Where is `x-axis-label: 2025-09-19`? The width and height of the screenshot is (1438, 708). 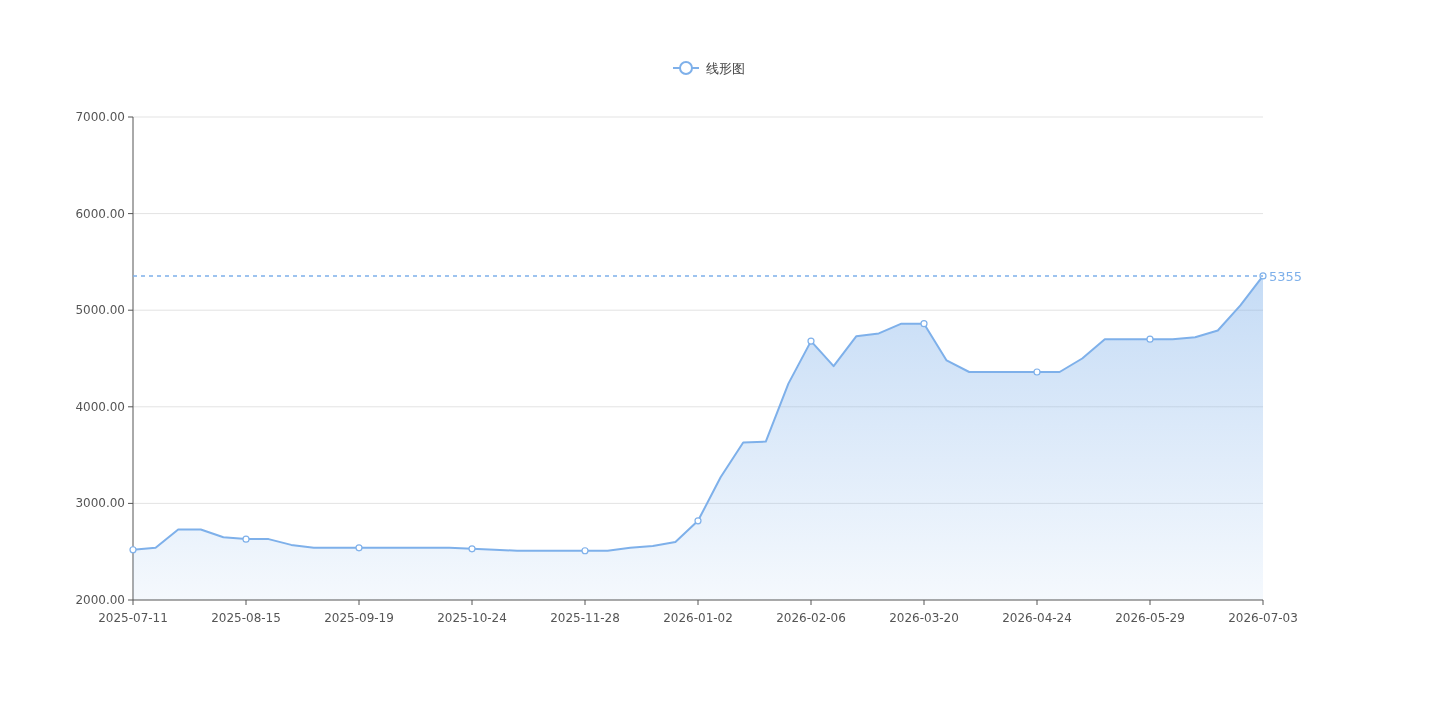 x-axis-label: 2025-09-19 is located at coordinates (359, 618).